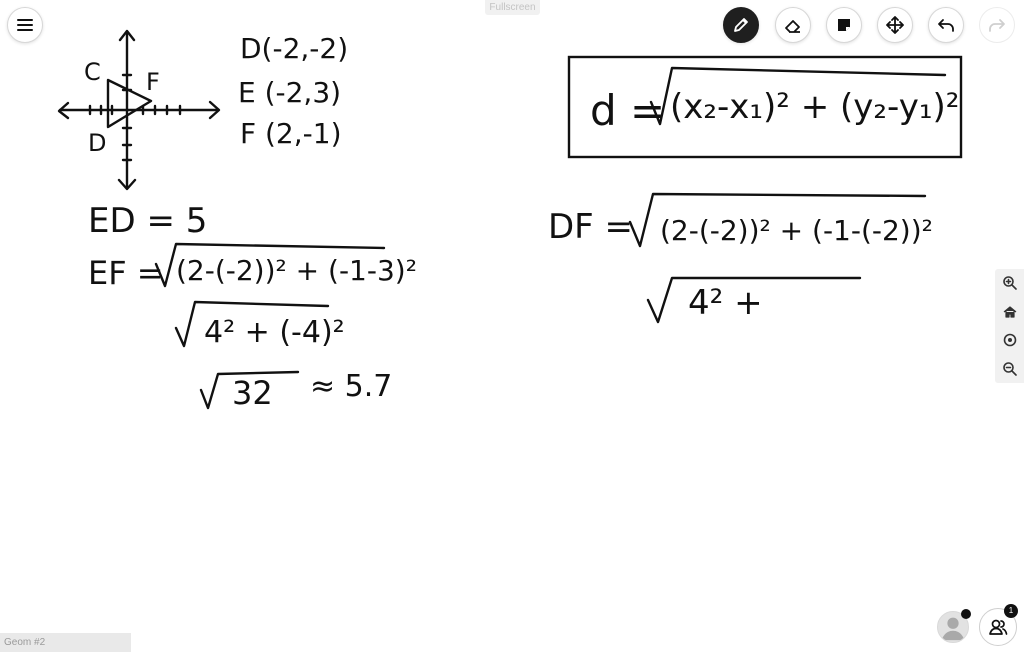  What do you see at coordinates (1009, 326) in the screenshot?
I see `zoom-panel` at bounding box center [1009, 326].